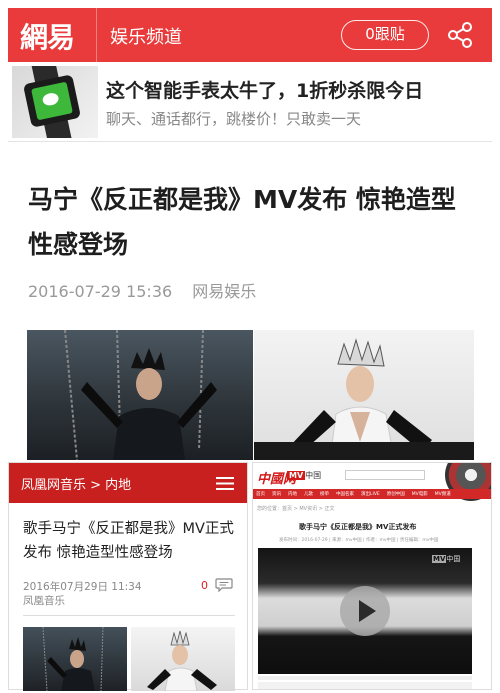 The height and width of the screenshot is (693, 500). I want to click on ifeng-source: 凤凰音乐, so click(44, 600).